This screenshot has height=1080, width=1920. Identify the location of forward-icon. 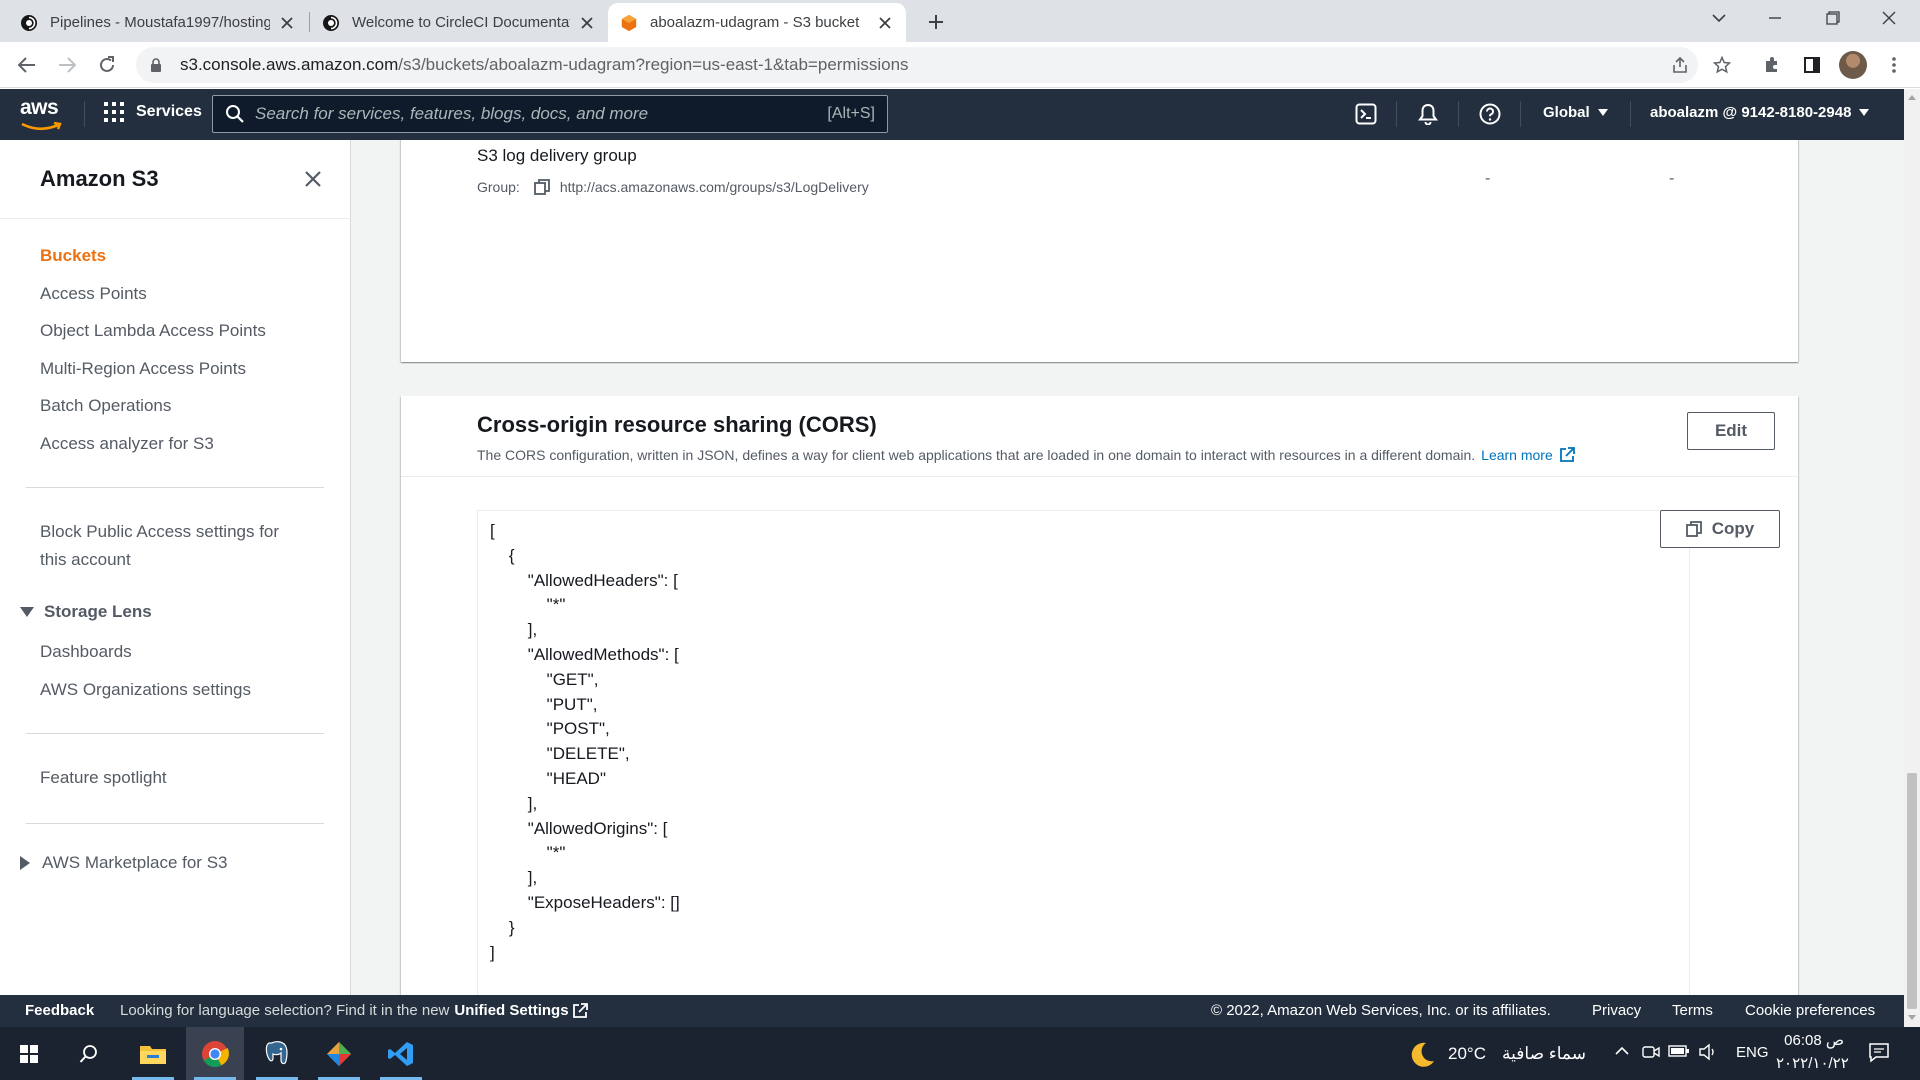
(67, 65).